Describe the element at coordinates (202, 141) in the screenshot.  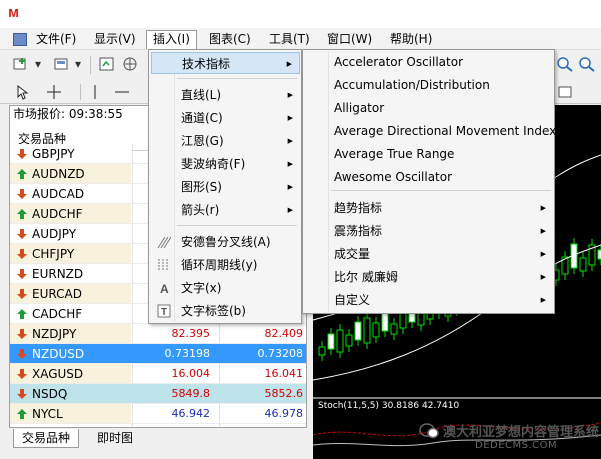
I see `menu-item-label: 江恩(G)` at that location.